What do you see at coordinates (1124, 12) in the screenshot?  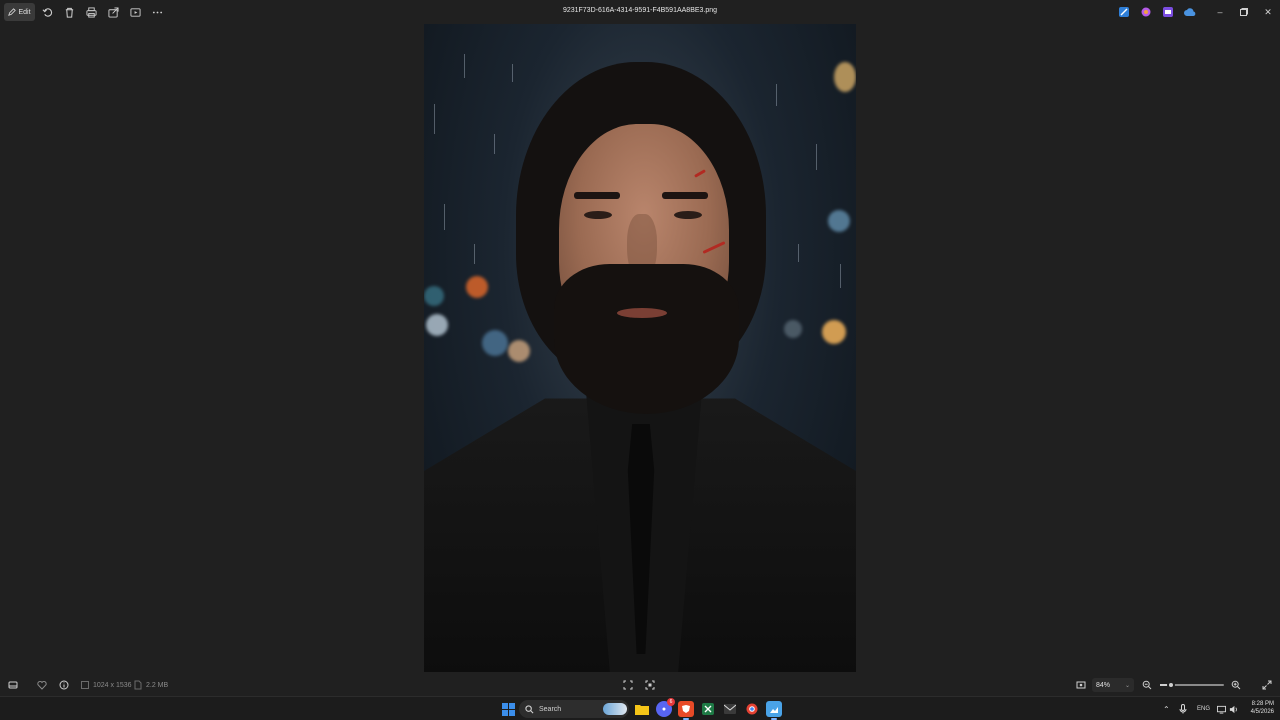 I see `photos-editor-icon` at bounding box center [1124, 12].